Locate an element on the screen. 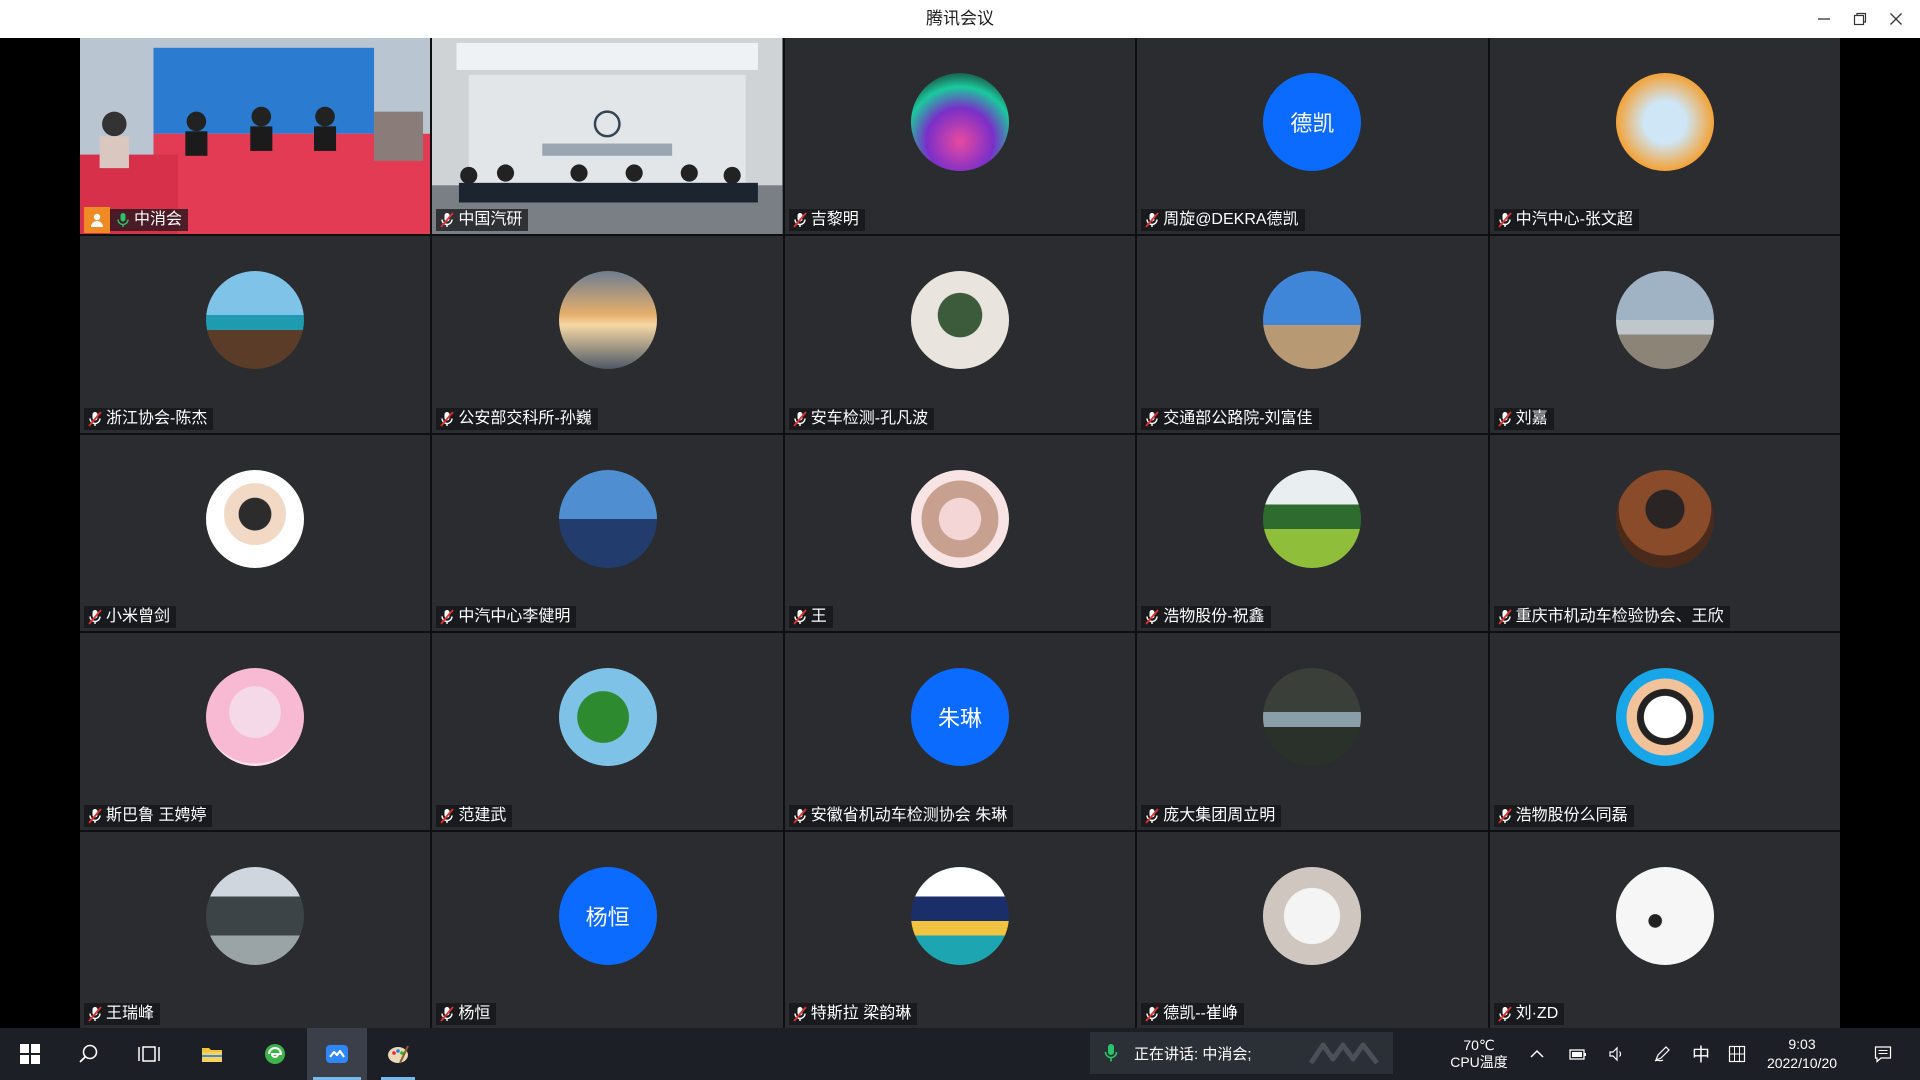 The height and width of the screenshot is (1080, 1920). search-button is located at coordinates (89, 1054).